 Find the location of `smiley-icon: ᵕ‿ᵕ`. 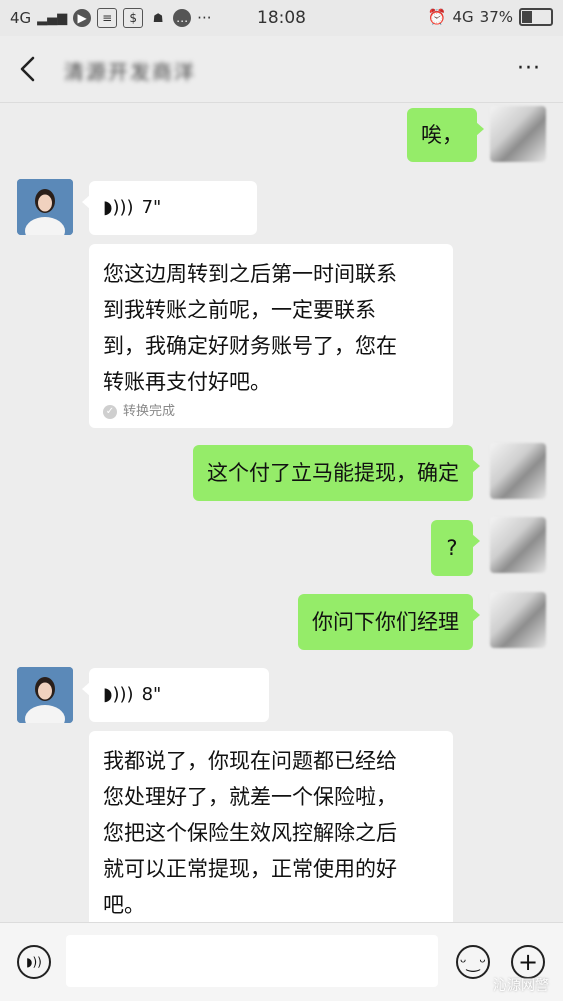

smiley-icon: ᵕ‿ᵕ is located at coordinates (473, 962).